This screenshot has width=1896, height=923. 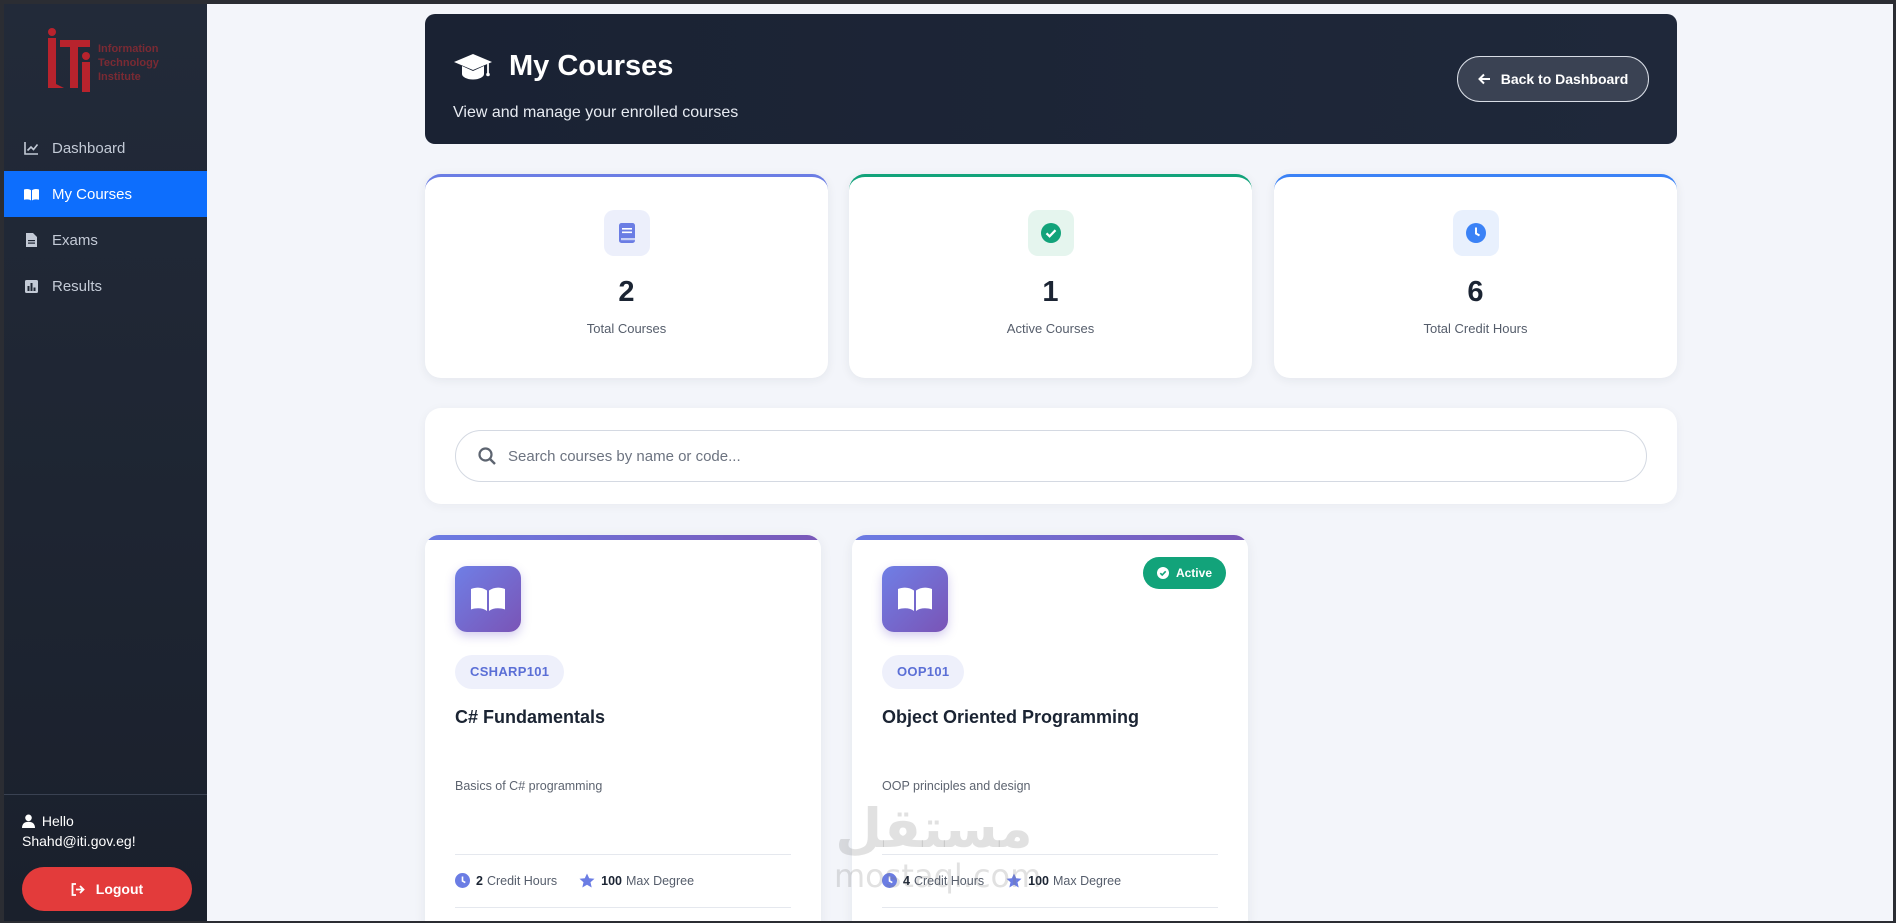 What do you see at coordinates (591, 66) in the screenshot?
I see `page-title-text: My Courses` at bounding box center [591, 66].